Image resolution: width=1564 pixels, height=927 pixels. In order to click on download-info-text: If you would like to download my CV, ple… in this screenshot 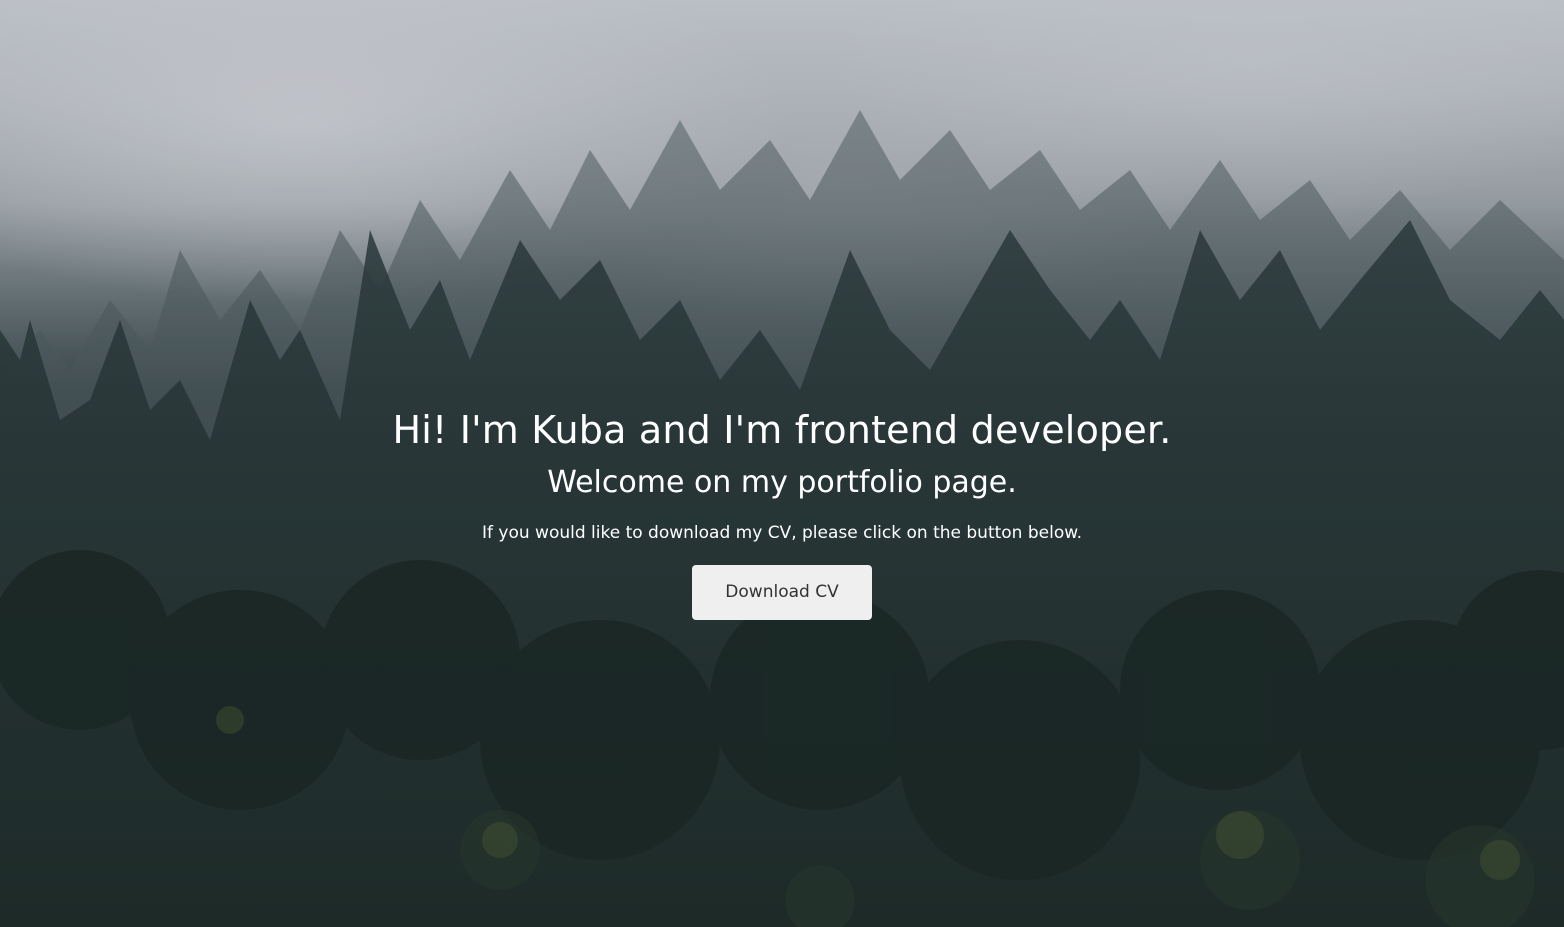, I will do `click(782, 533)`.